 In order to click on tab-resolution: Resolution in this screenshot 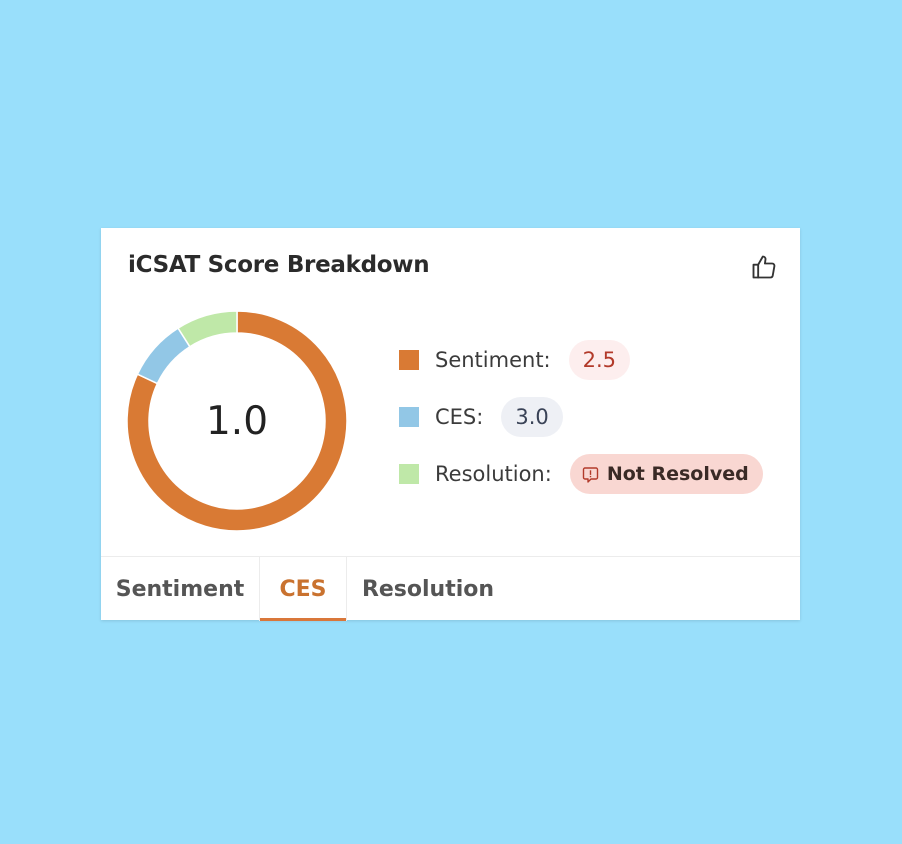, I will do `click(428, 589)`.